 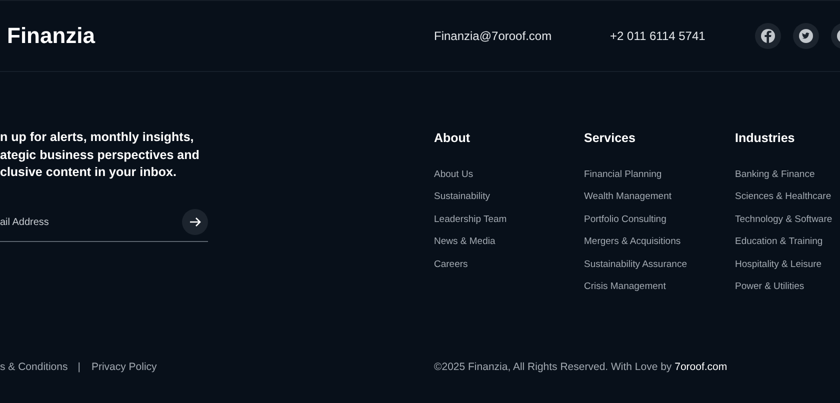 What do you see at coordinates (658, 36) in the screenshot?
I see `phone-link: +2 011 6114 5741` at bounding box center [658, 36].